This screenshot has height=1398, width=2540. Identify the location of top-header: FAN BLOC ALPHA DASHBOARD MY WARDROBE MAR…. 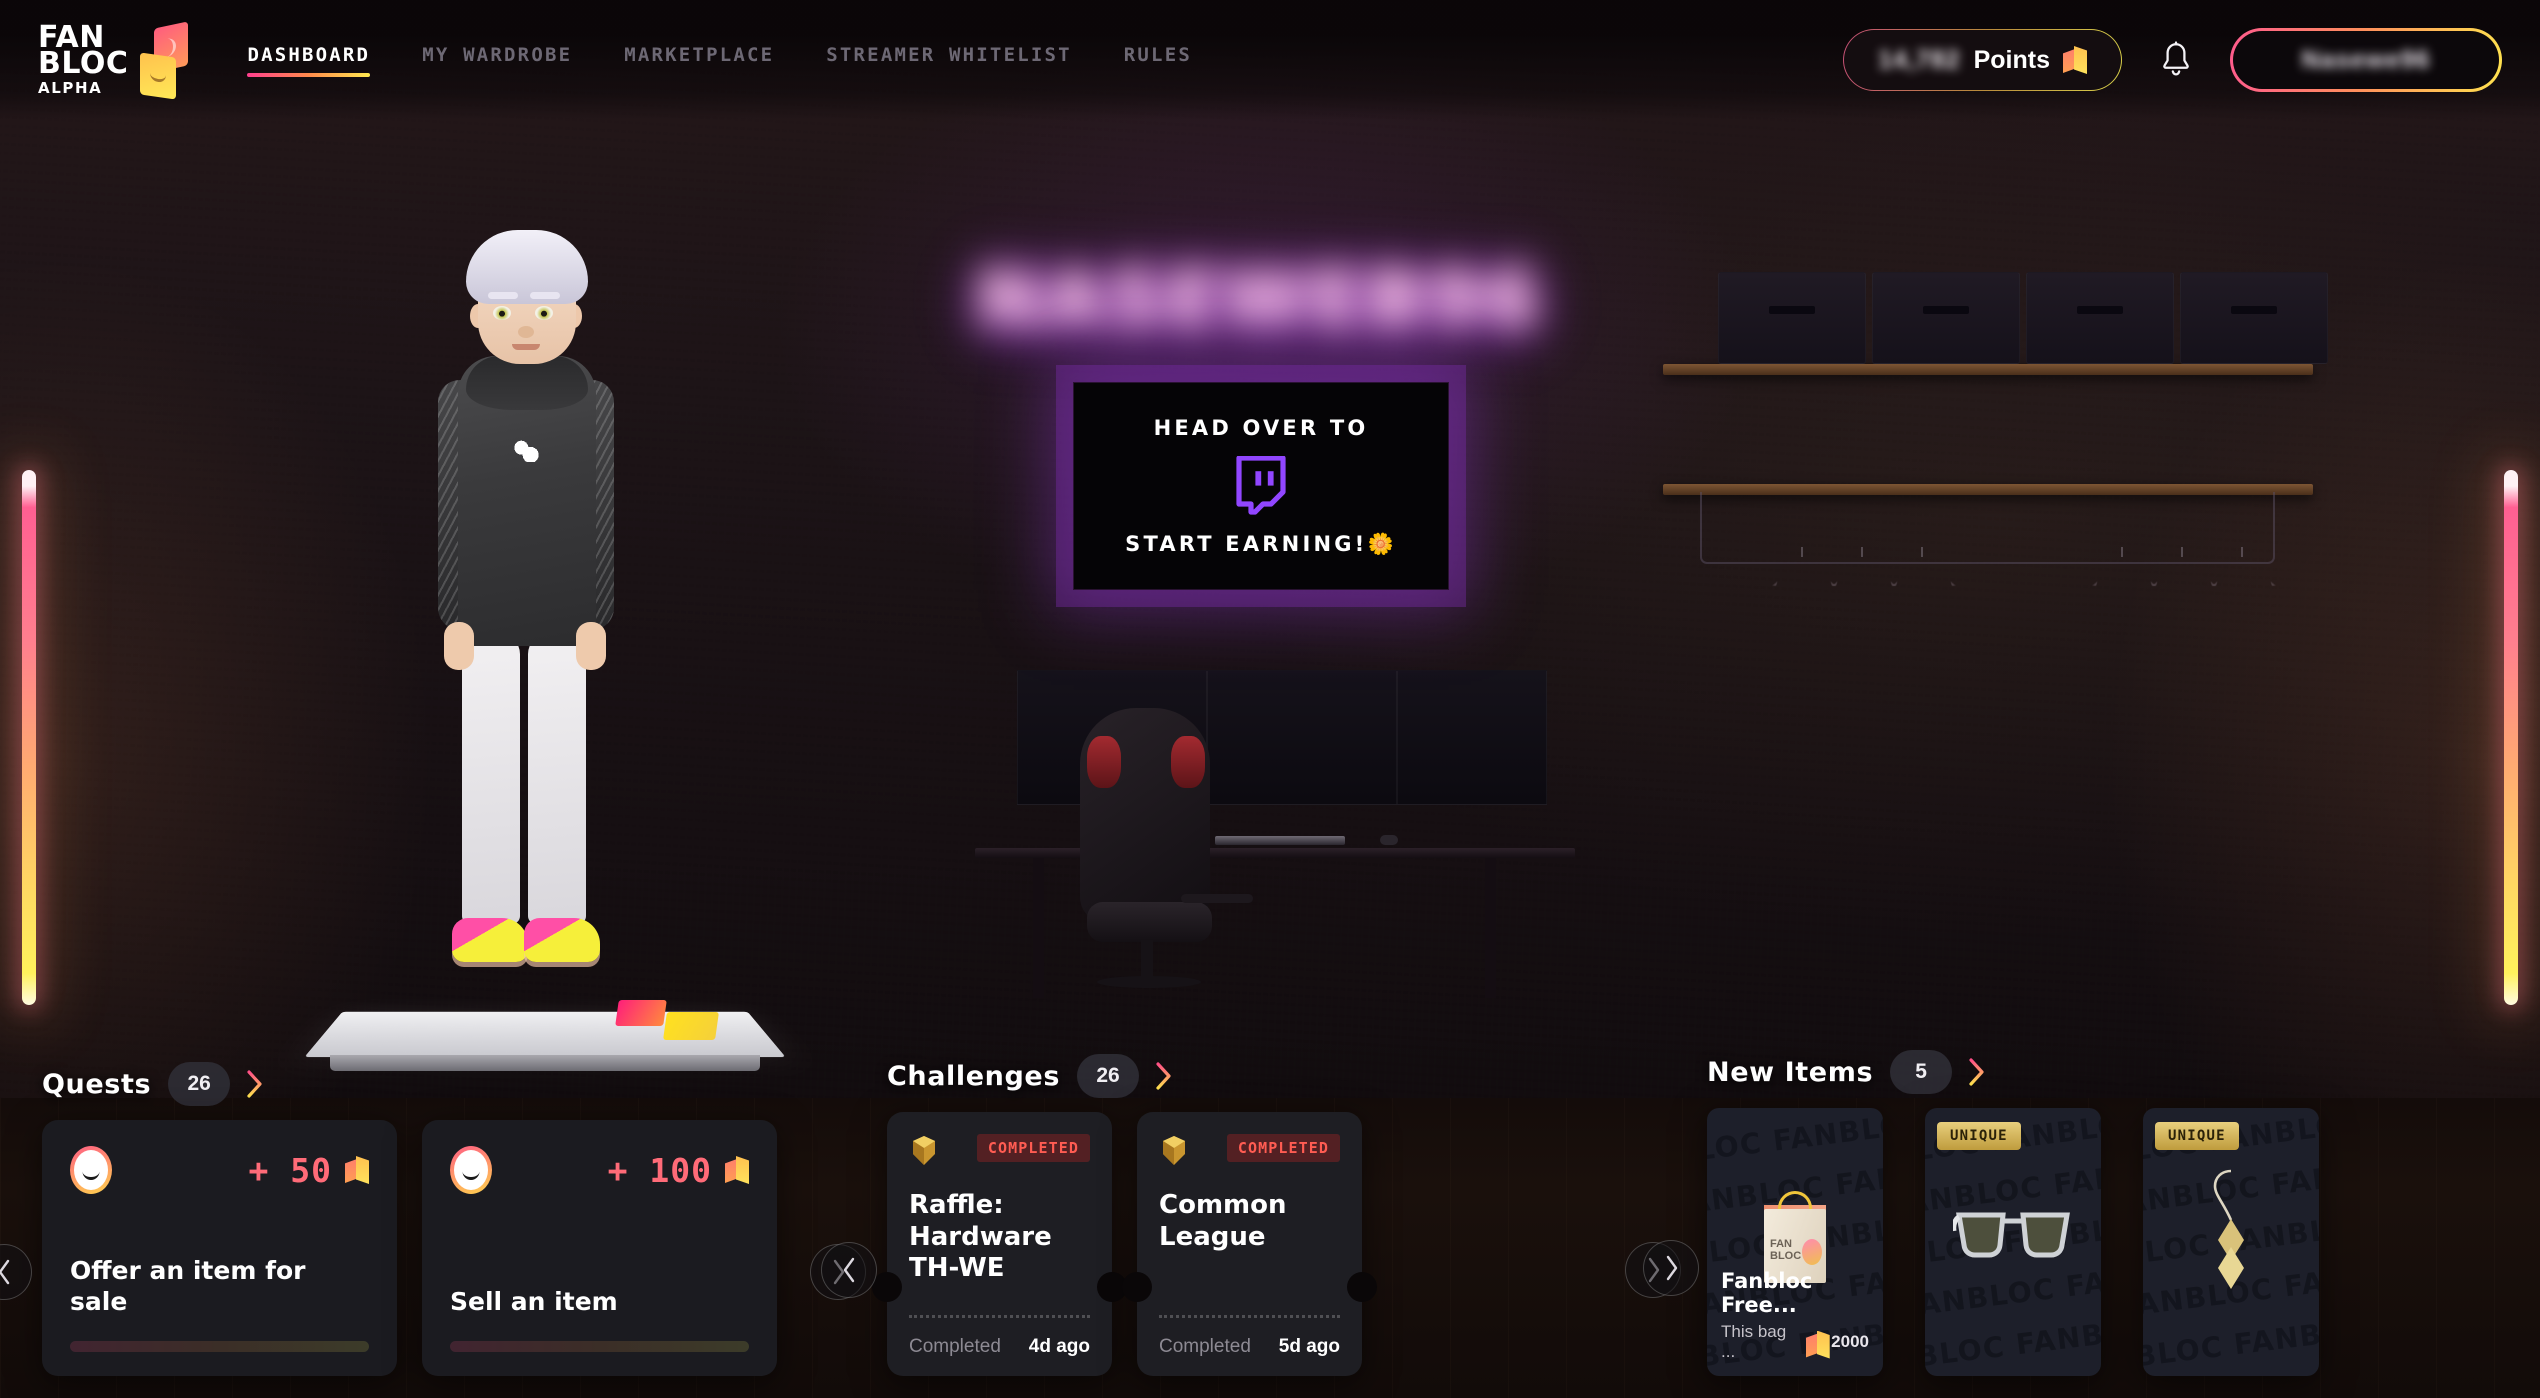
(1270, 60).